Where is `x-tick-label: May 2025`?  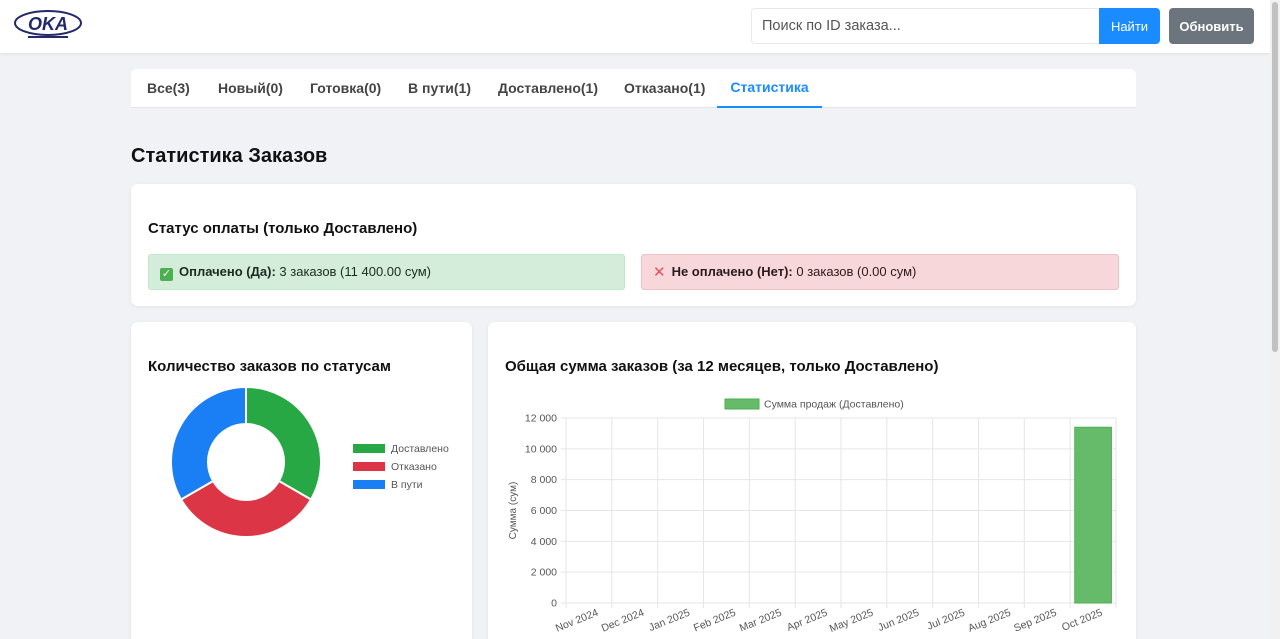 x-tick-label: May 2025 is located at coordinates (851, 621).